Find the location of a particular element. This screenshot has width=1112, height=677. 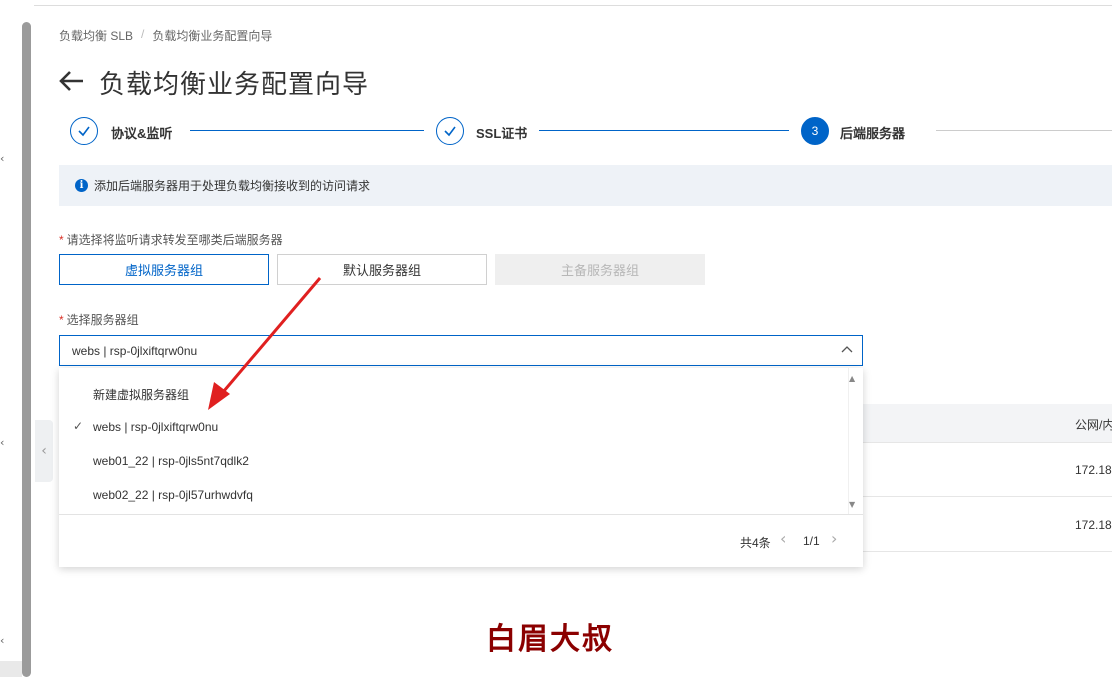

annotation-arrow-icon is located at coordinates (265, 343).